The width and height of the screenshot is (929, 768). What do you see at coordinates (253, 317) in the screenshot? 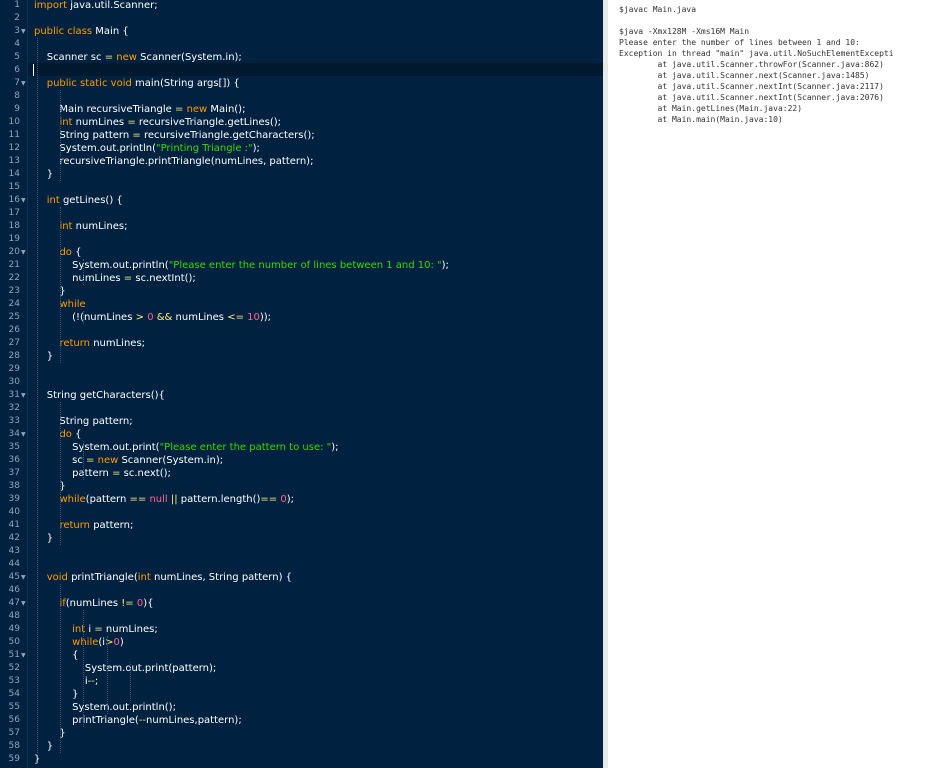
I see `code-token: 10` at bounding box center [253, 317].